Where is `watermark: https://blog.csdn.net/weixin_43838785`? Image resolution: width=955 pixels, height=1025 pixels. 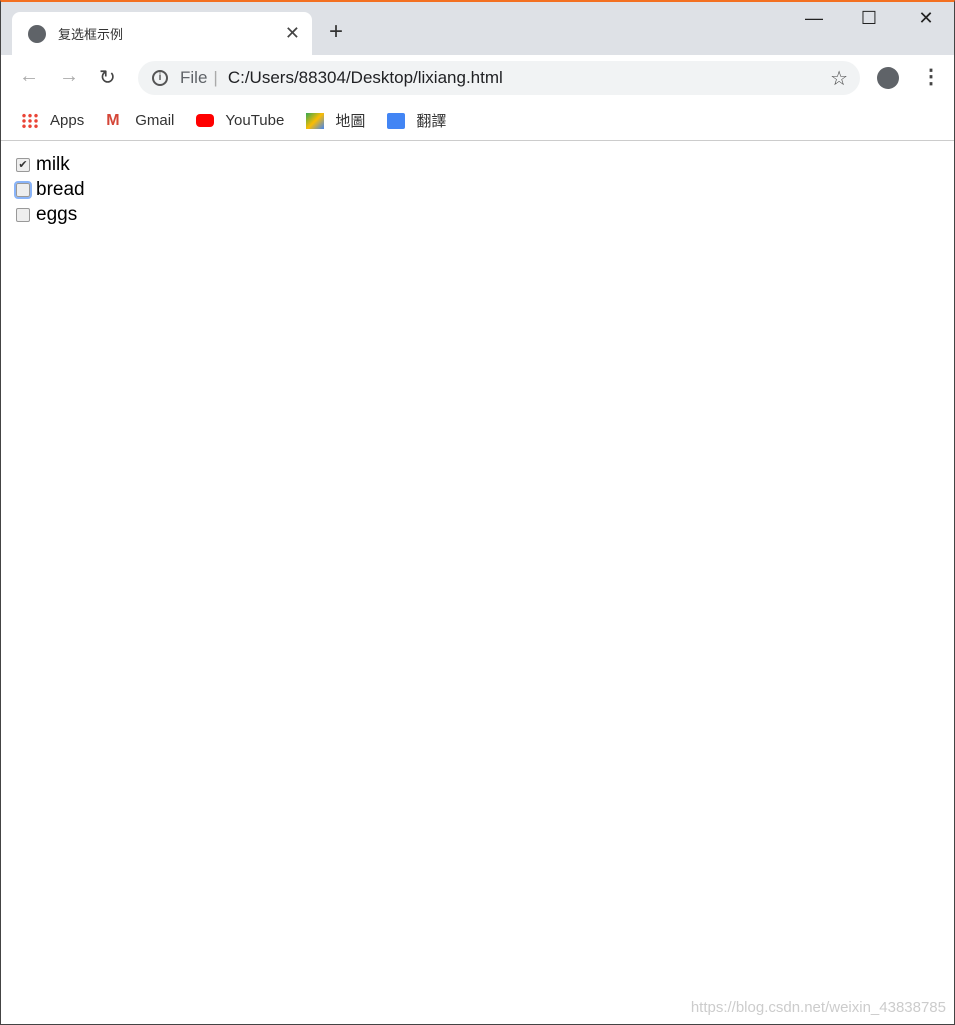
watermark: https://blog.csdn.net/weixin_43838785 is located at coordinates (818, 1007).